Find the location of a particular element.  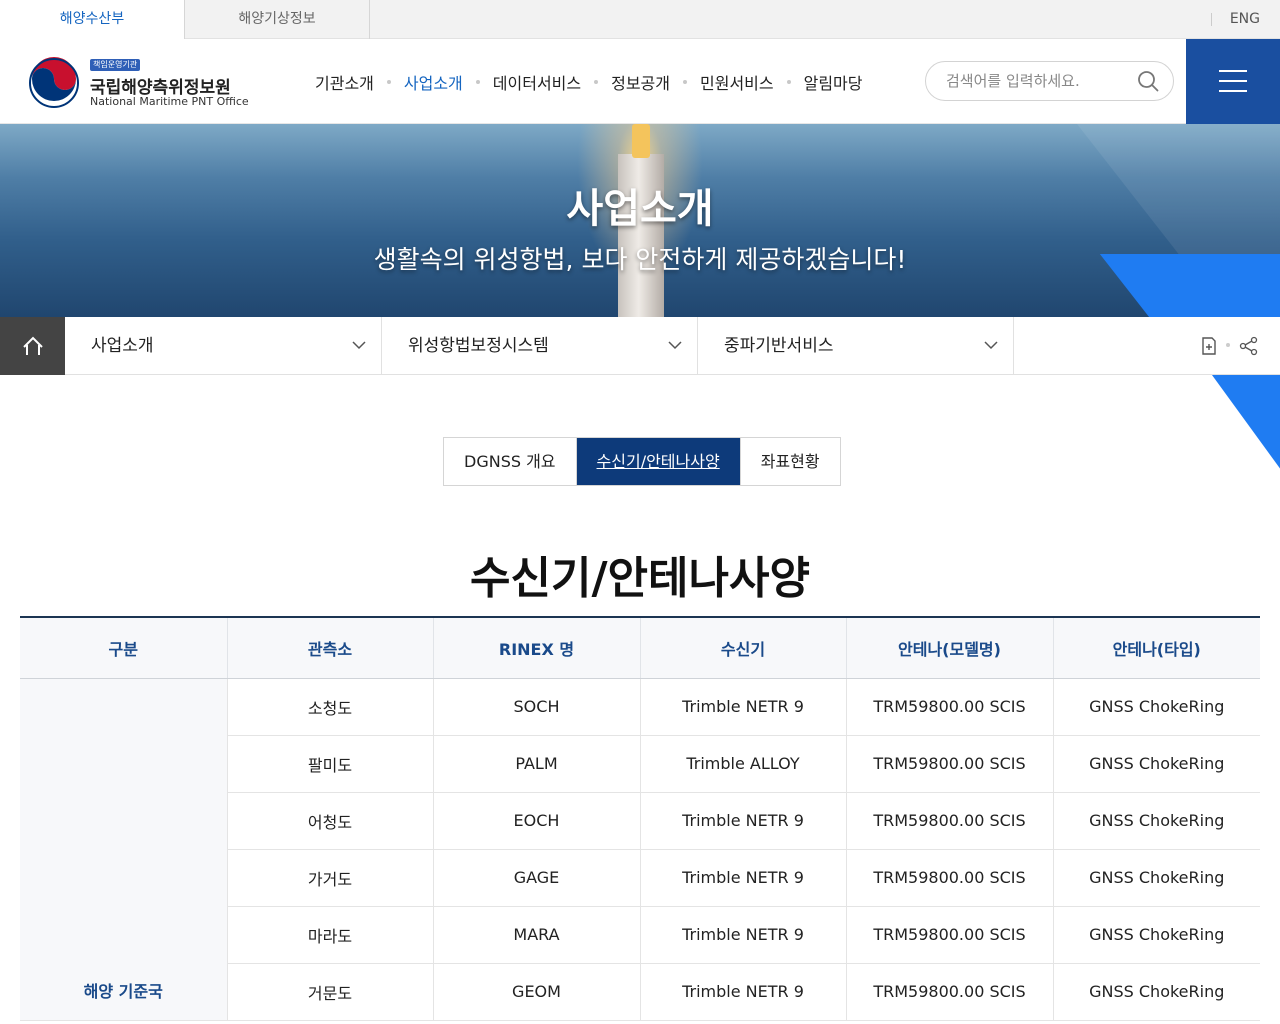

location-depth1-label: 사업소개 is located at coordinates (122, 346).